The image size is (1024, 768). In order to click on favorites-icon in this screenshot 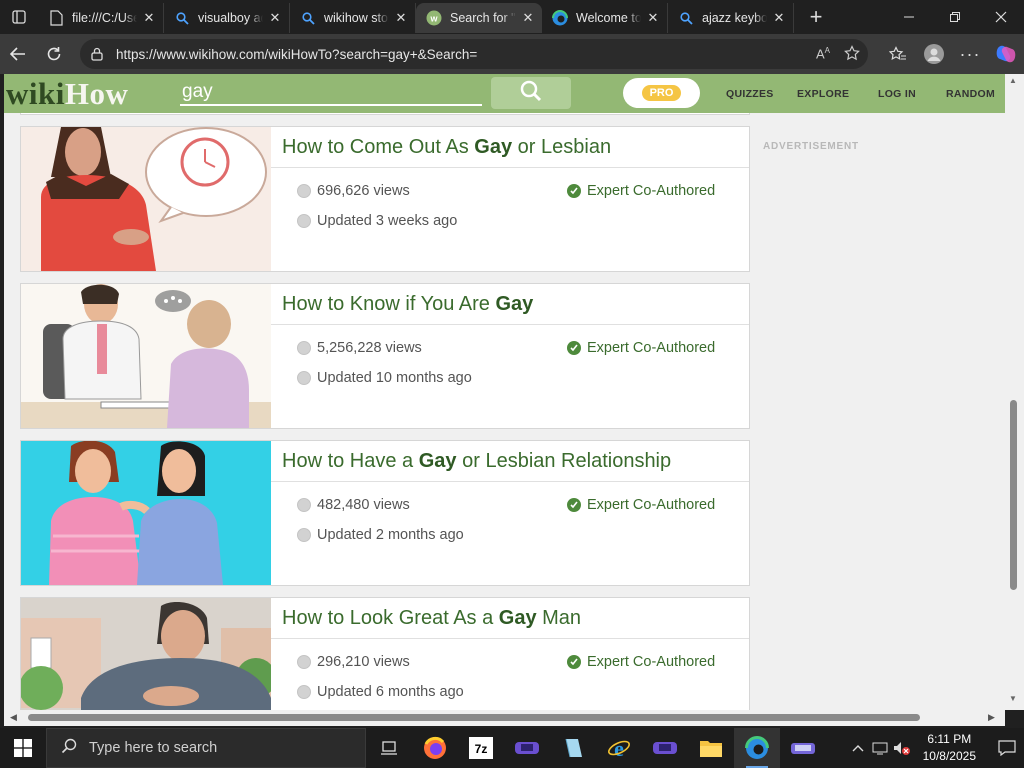, I will do `click(898, 54)`.